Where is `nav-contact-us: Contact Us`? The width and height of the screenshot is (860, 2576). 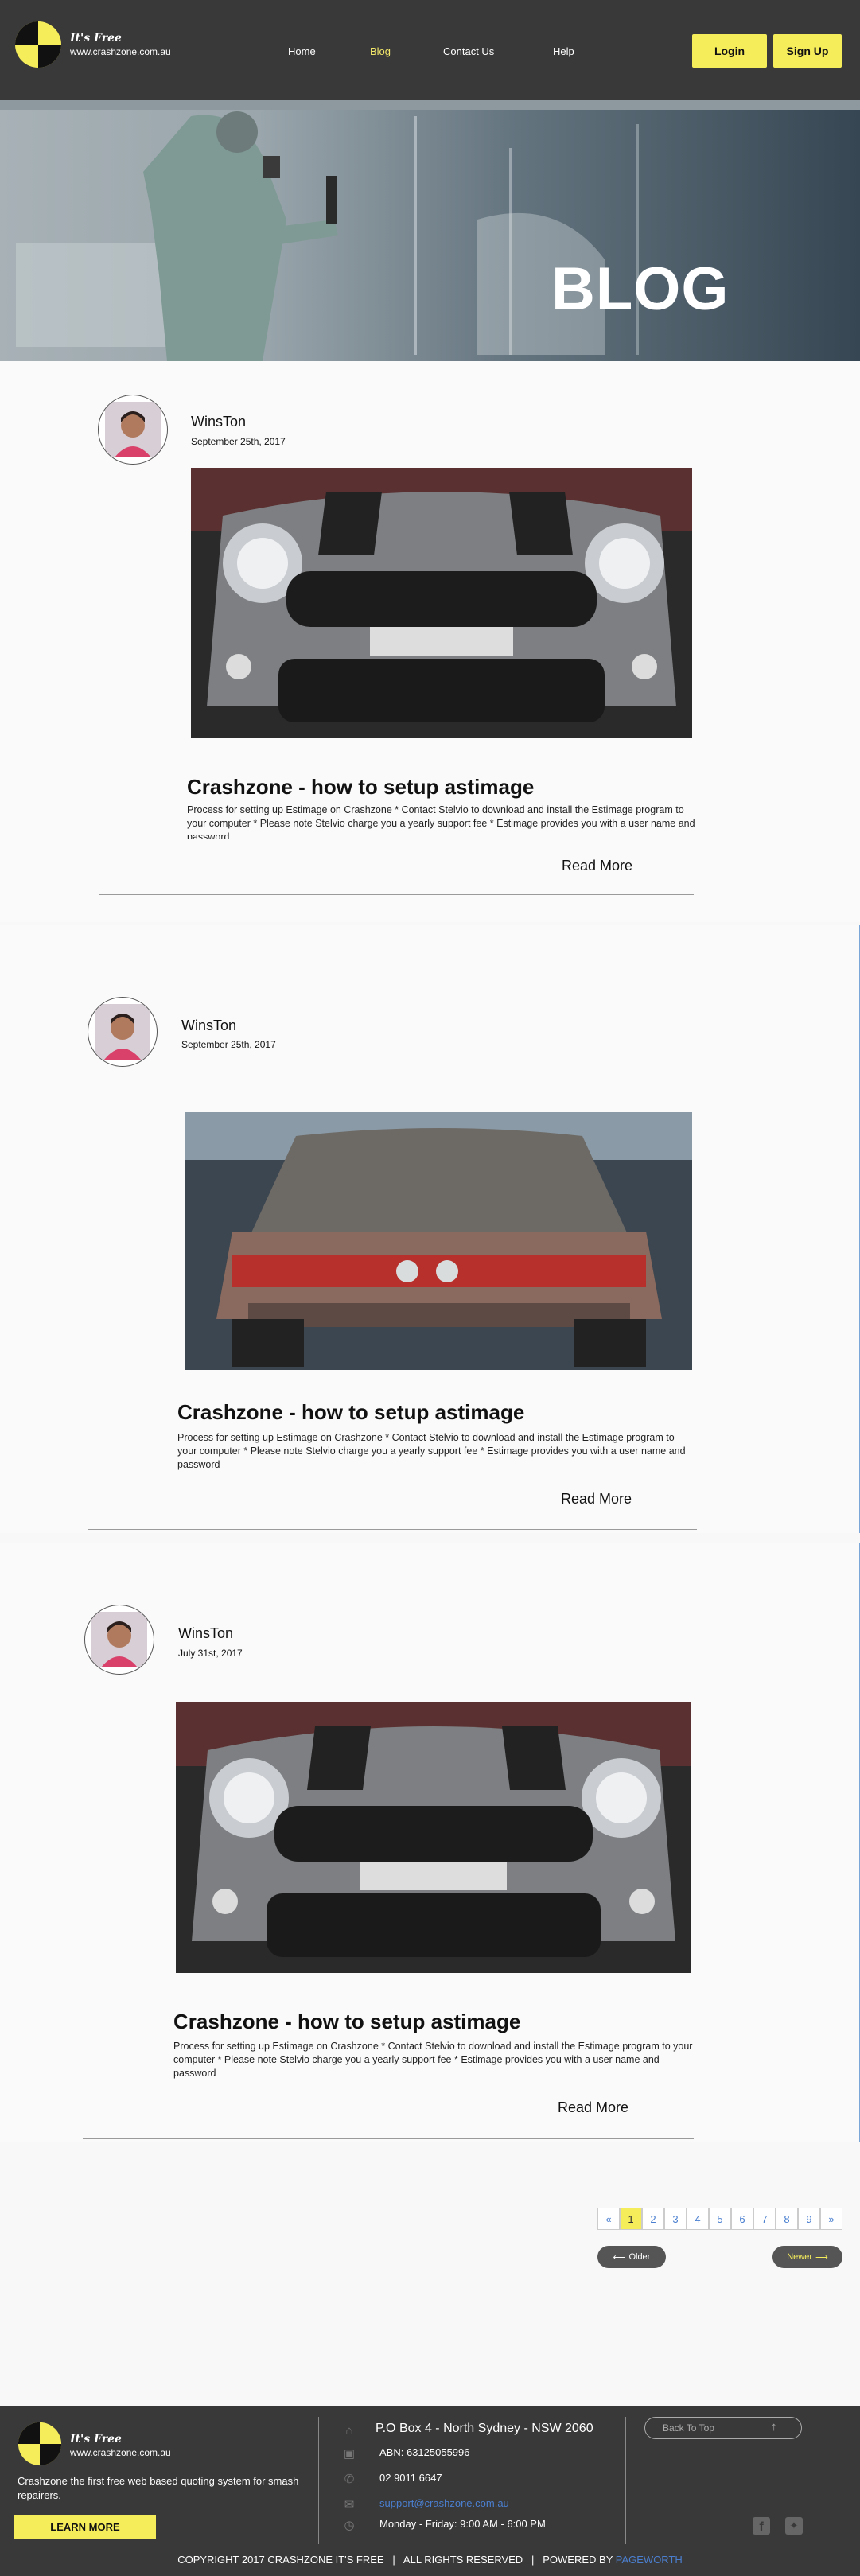
nav-contact-us: Contact Us is located at coordinates (468, 51).